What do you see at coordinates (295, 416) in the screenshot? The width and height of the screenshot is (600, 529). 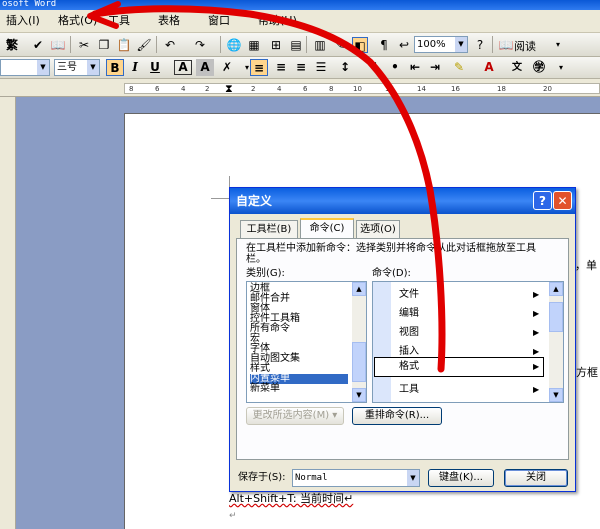 I see `modify-selection-button: 更改所选内容(M) ▾` at bounding box center [295, 416].